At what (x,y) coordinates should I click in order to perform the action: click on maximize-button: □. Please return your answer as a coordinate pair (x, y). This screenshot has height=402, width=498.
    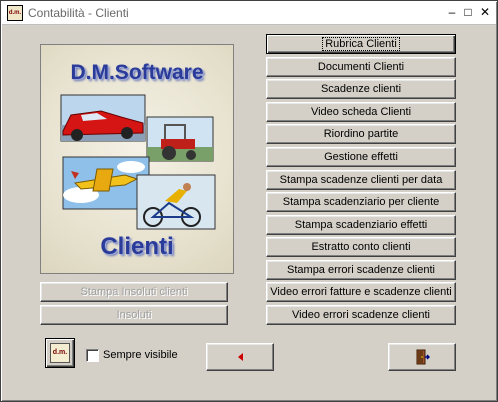
    Looking at the image, I should click on (468, 12).